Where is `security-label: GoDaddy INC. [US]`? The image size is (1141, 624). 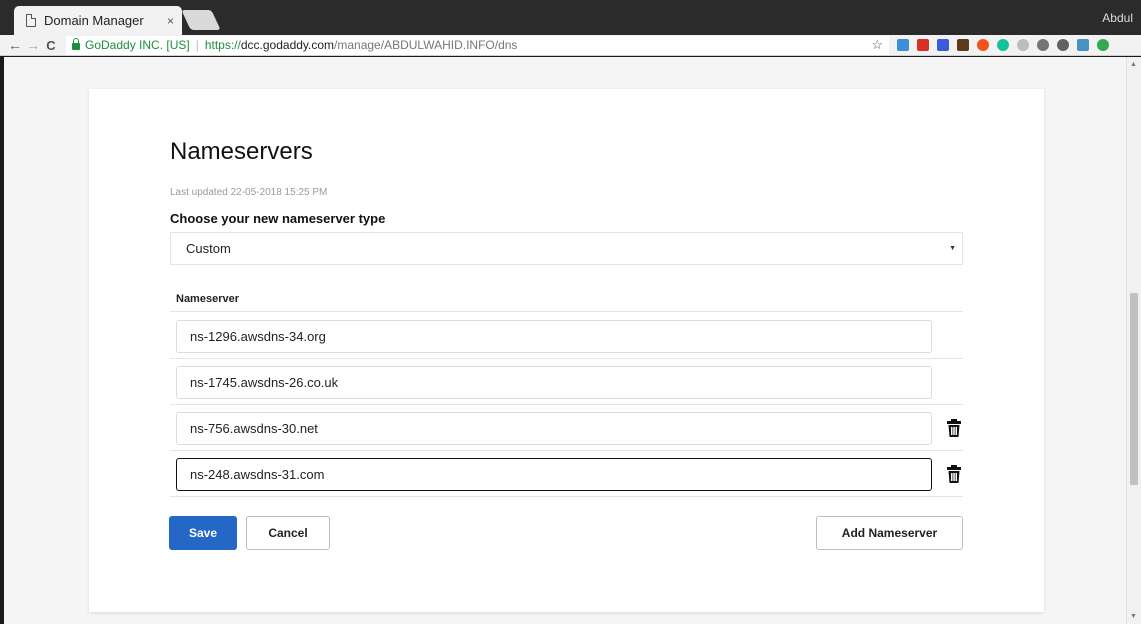 security-label: GoDaddy INC. [US] is located at coordinates (137, 45).